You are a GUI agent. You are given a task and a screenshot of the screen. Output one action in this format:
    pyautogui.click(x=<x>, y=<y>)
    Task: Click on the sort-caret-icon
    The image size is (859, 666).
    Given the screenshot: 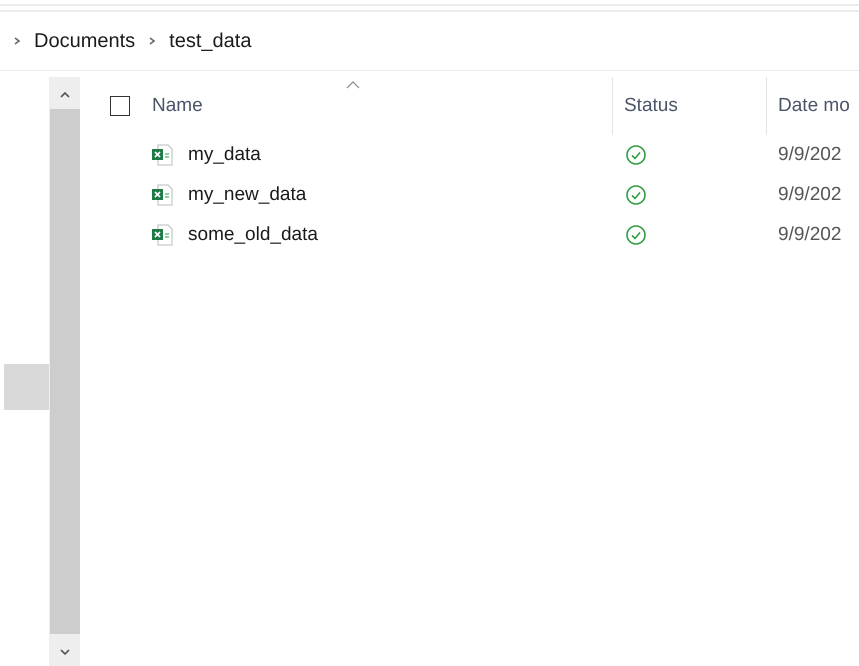 What is the action you would take?
    pyautogui.click(x=353, y=85)
    